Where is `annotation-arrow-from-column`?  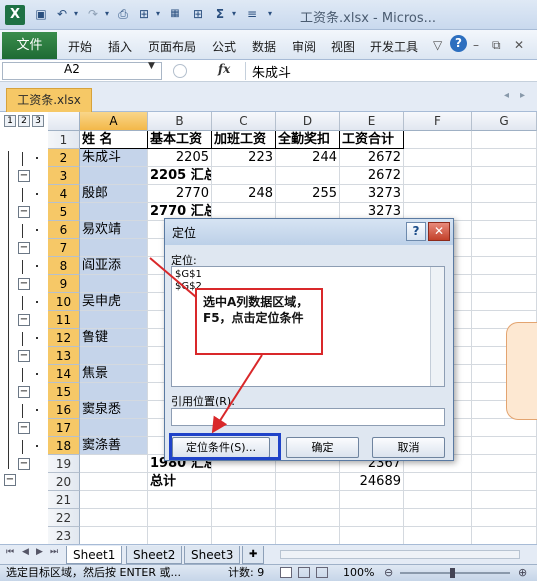
annotation-arrow-from-column is located at coordinates (173, 277).